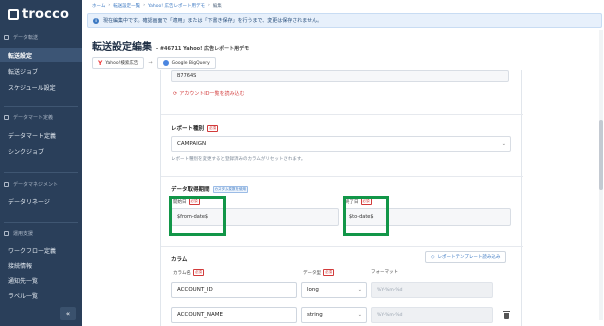 Image resolution: width=604 pixels, height=326 pixels. What do you see at coordinates (98, 6) in the screenshot?
I see `breadcrumb-home: ホーム` at bounding box center [98, 6].